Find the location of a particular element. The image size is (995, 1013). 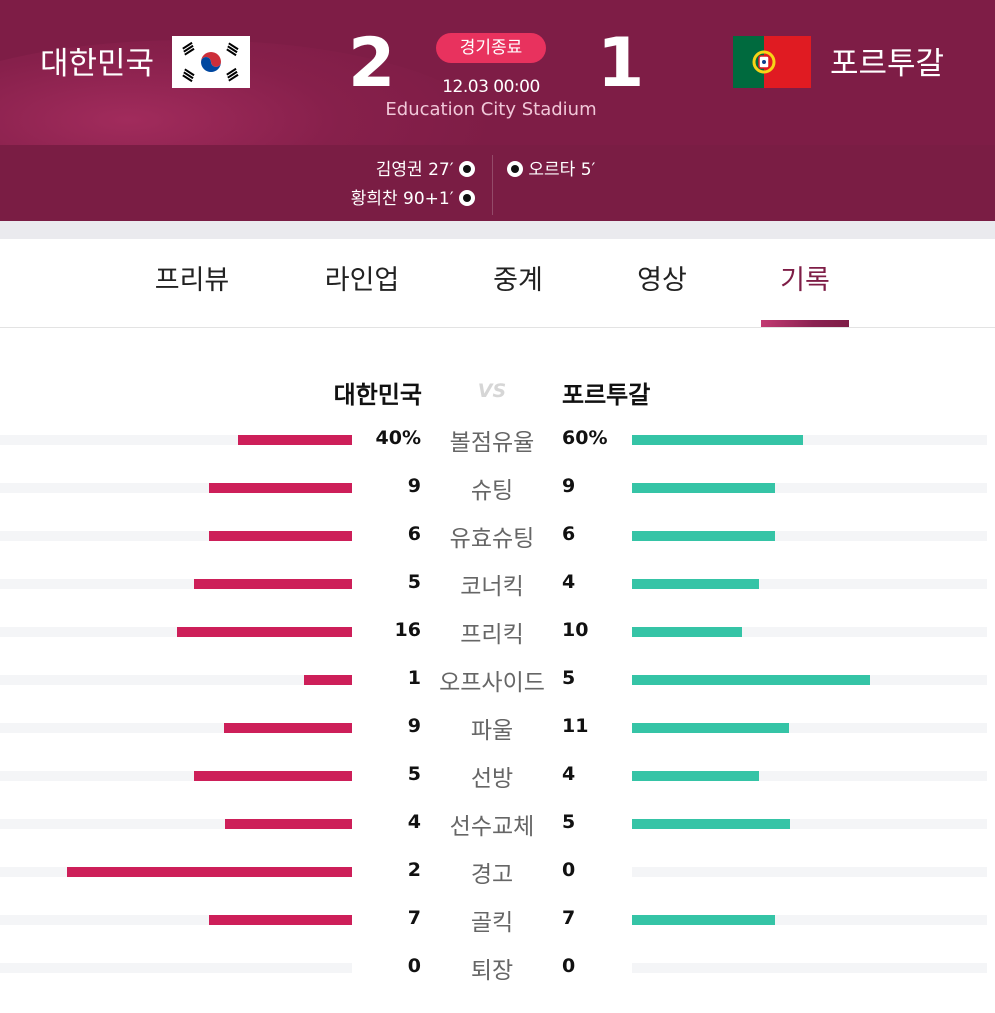

section-separator is located at coordinates (497, 230).